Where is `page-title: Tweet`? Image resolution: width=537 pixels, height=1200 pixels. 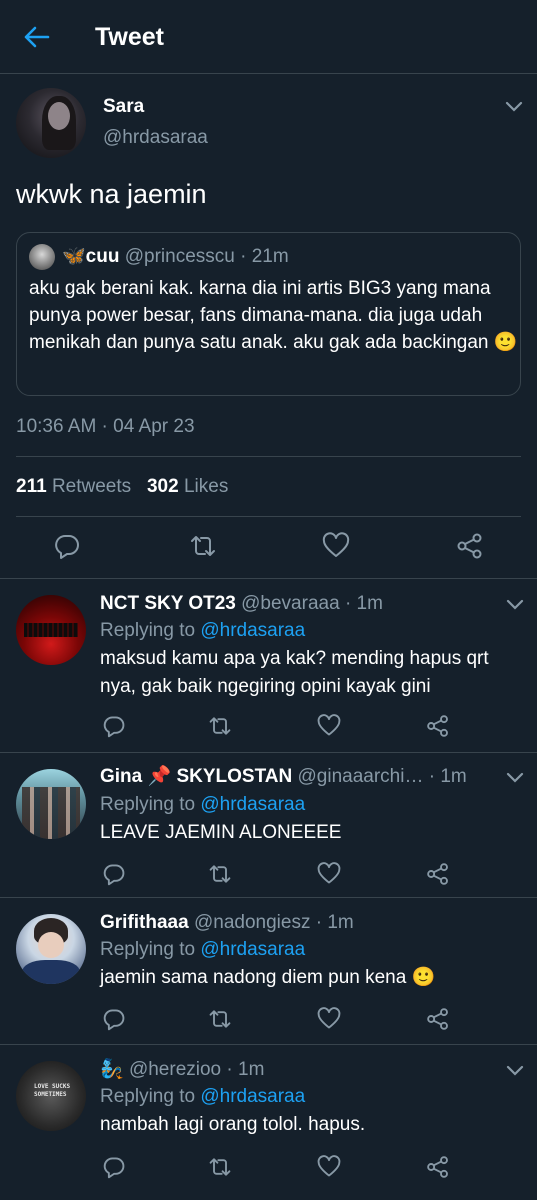
page-title: Tweet is located at coordinates (129, 37).